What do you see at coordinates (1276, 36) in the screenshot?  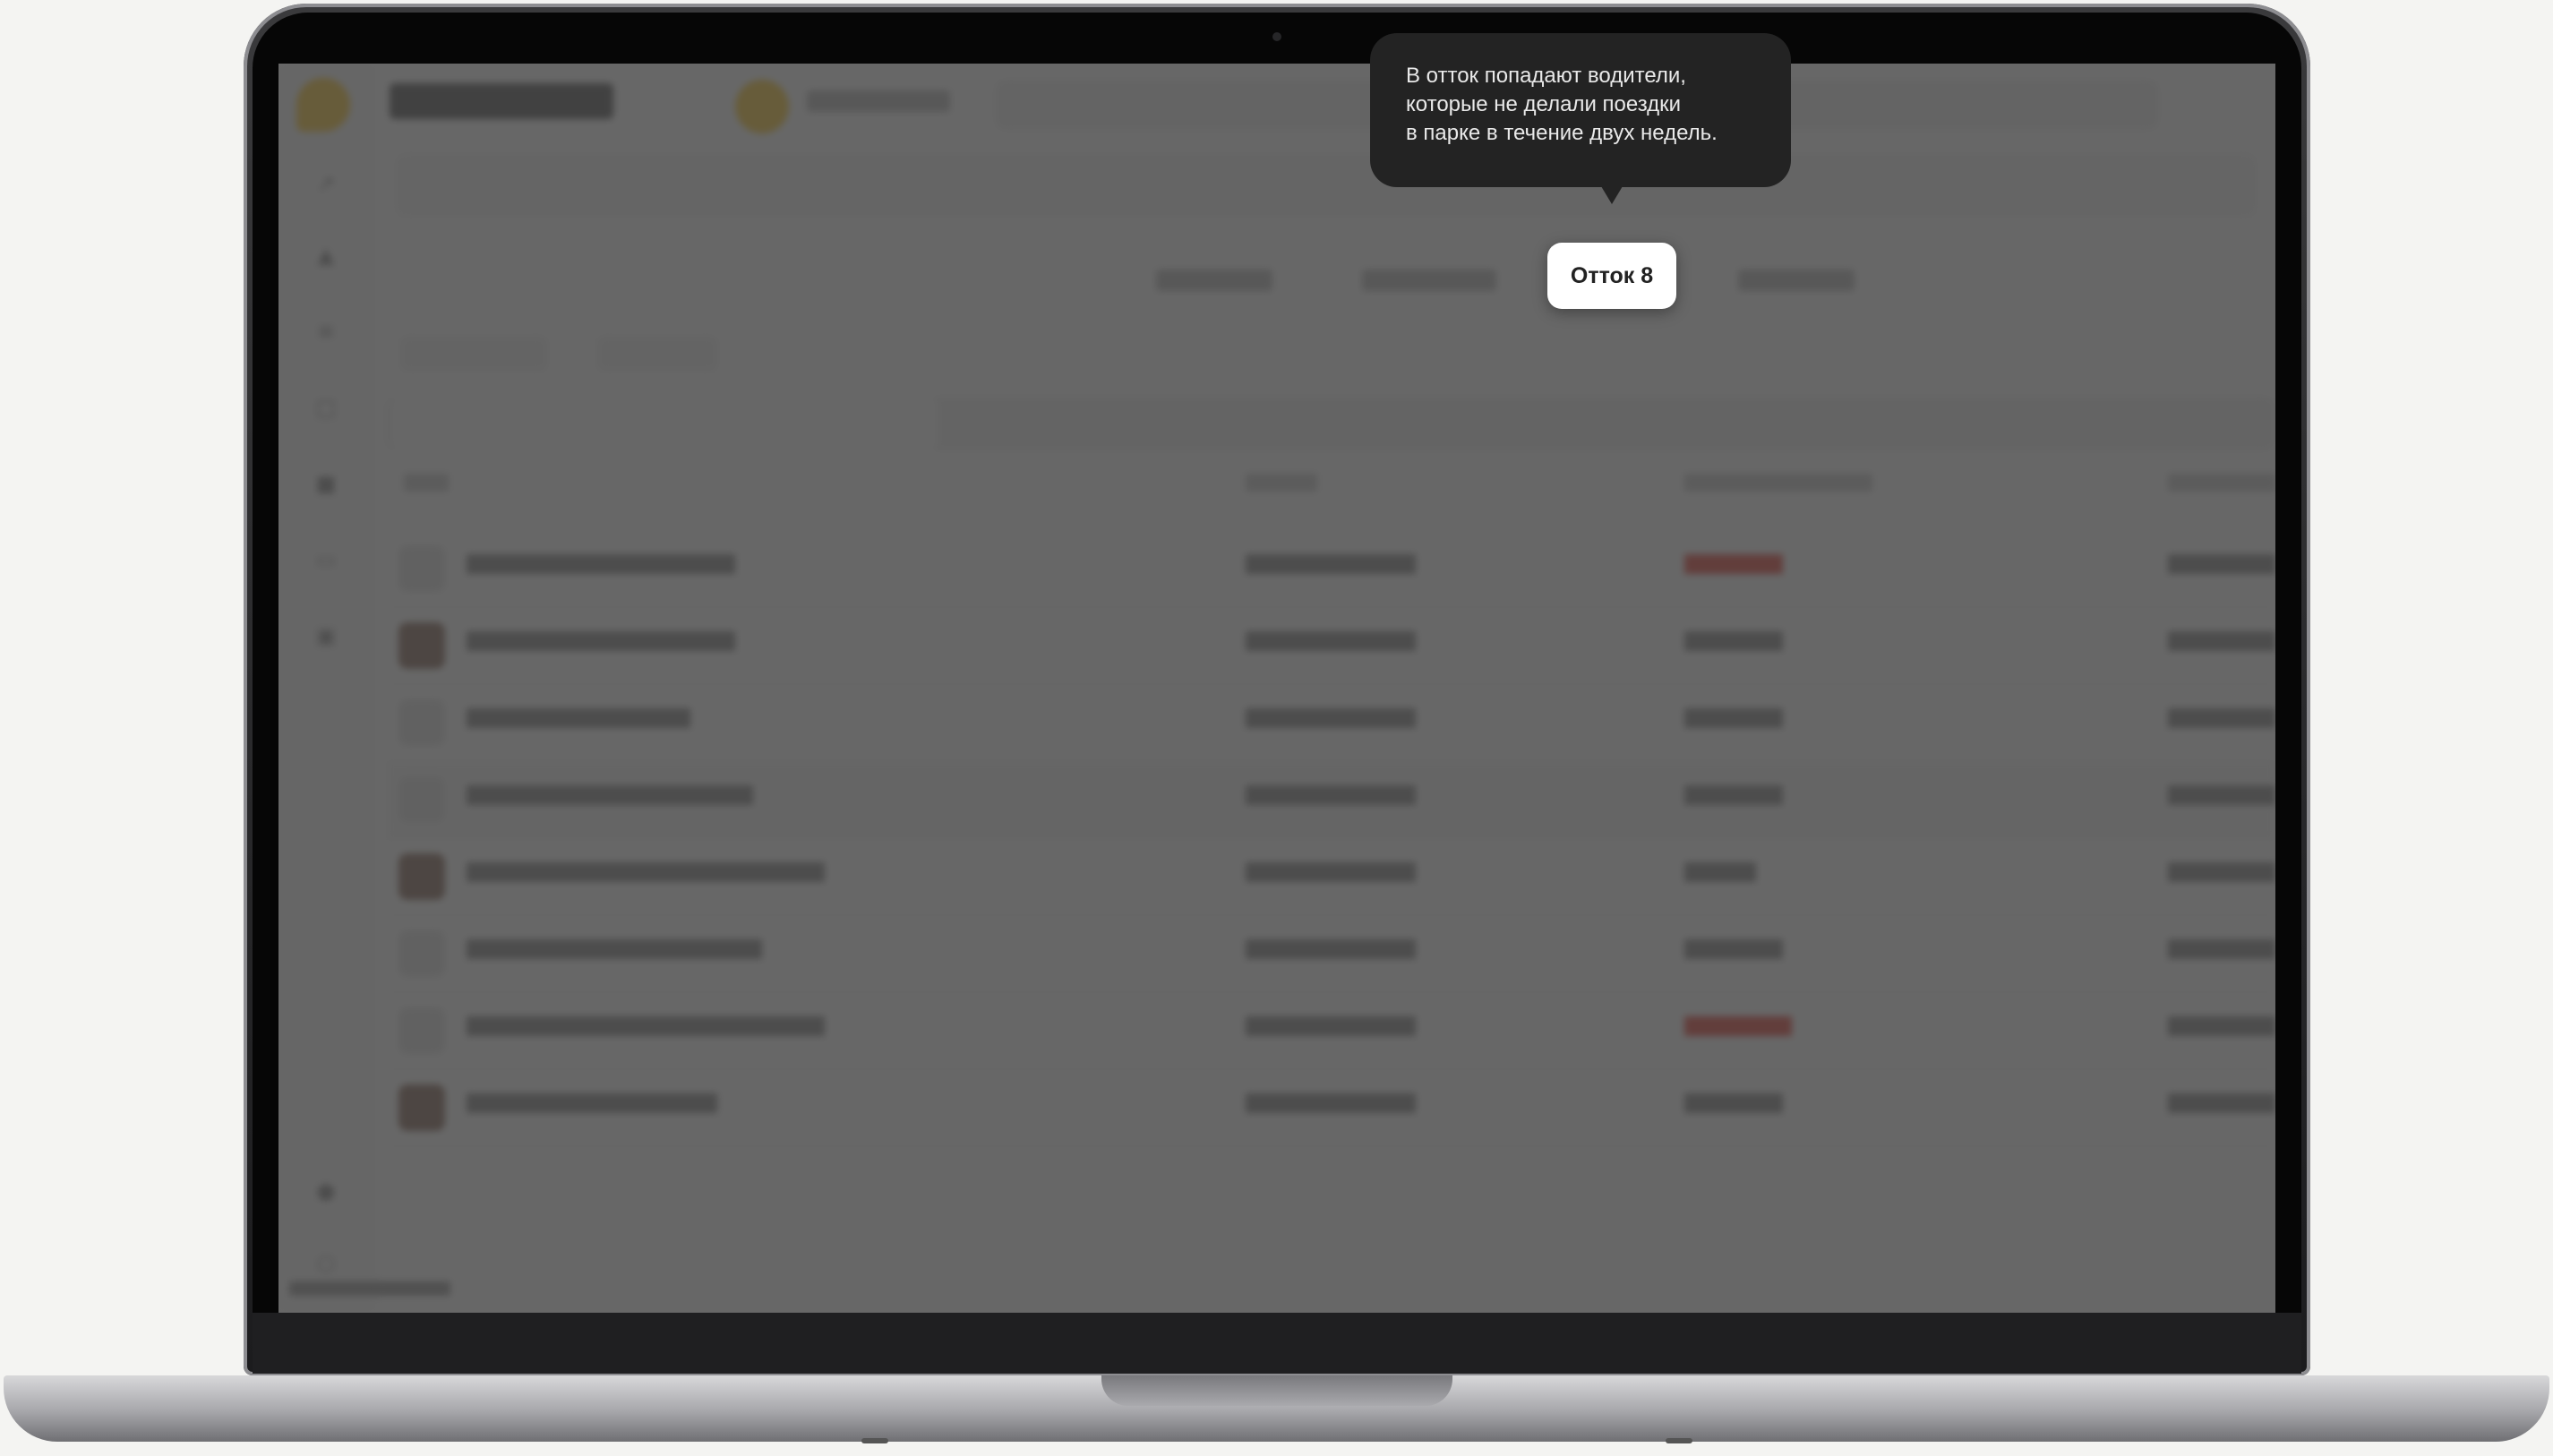 I see `camera-icon` at bounding box center [1276, 36].